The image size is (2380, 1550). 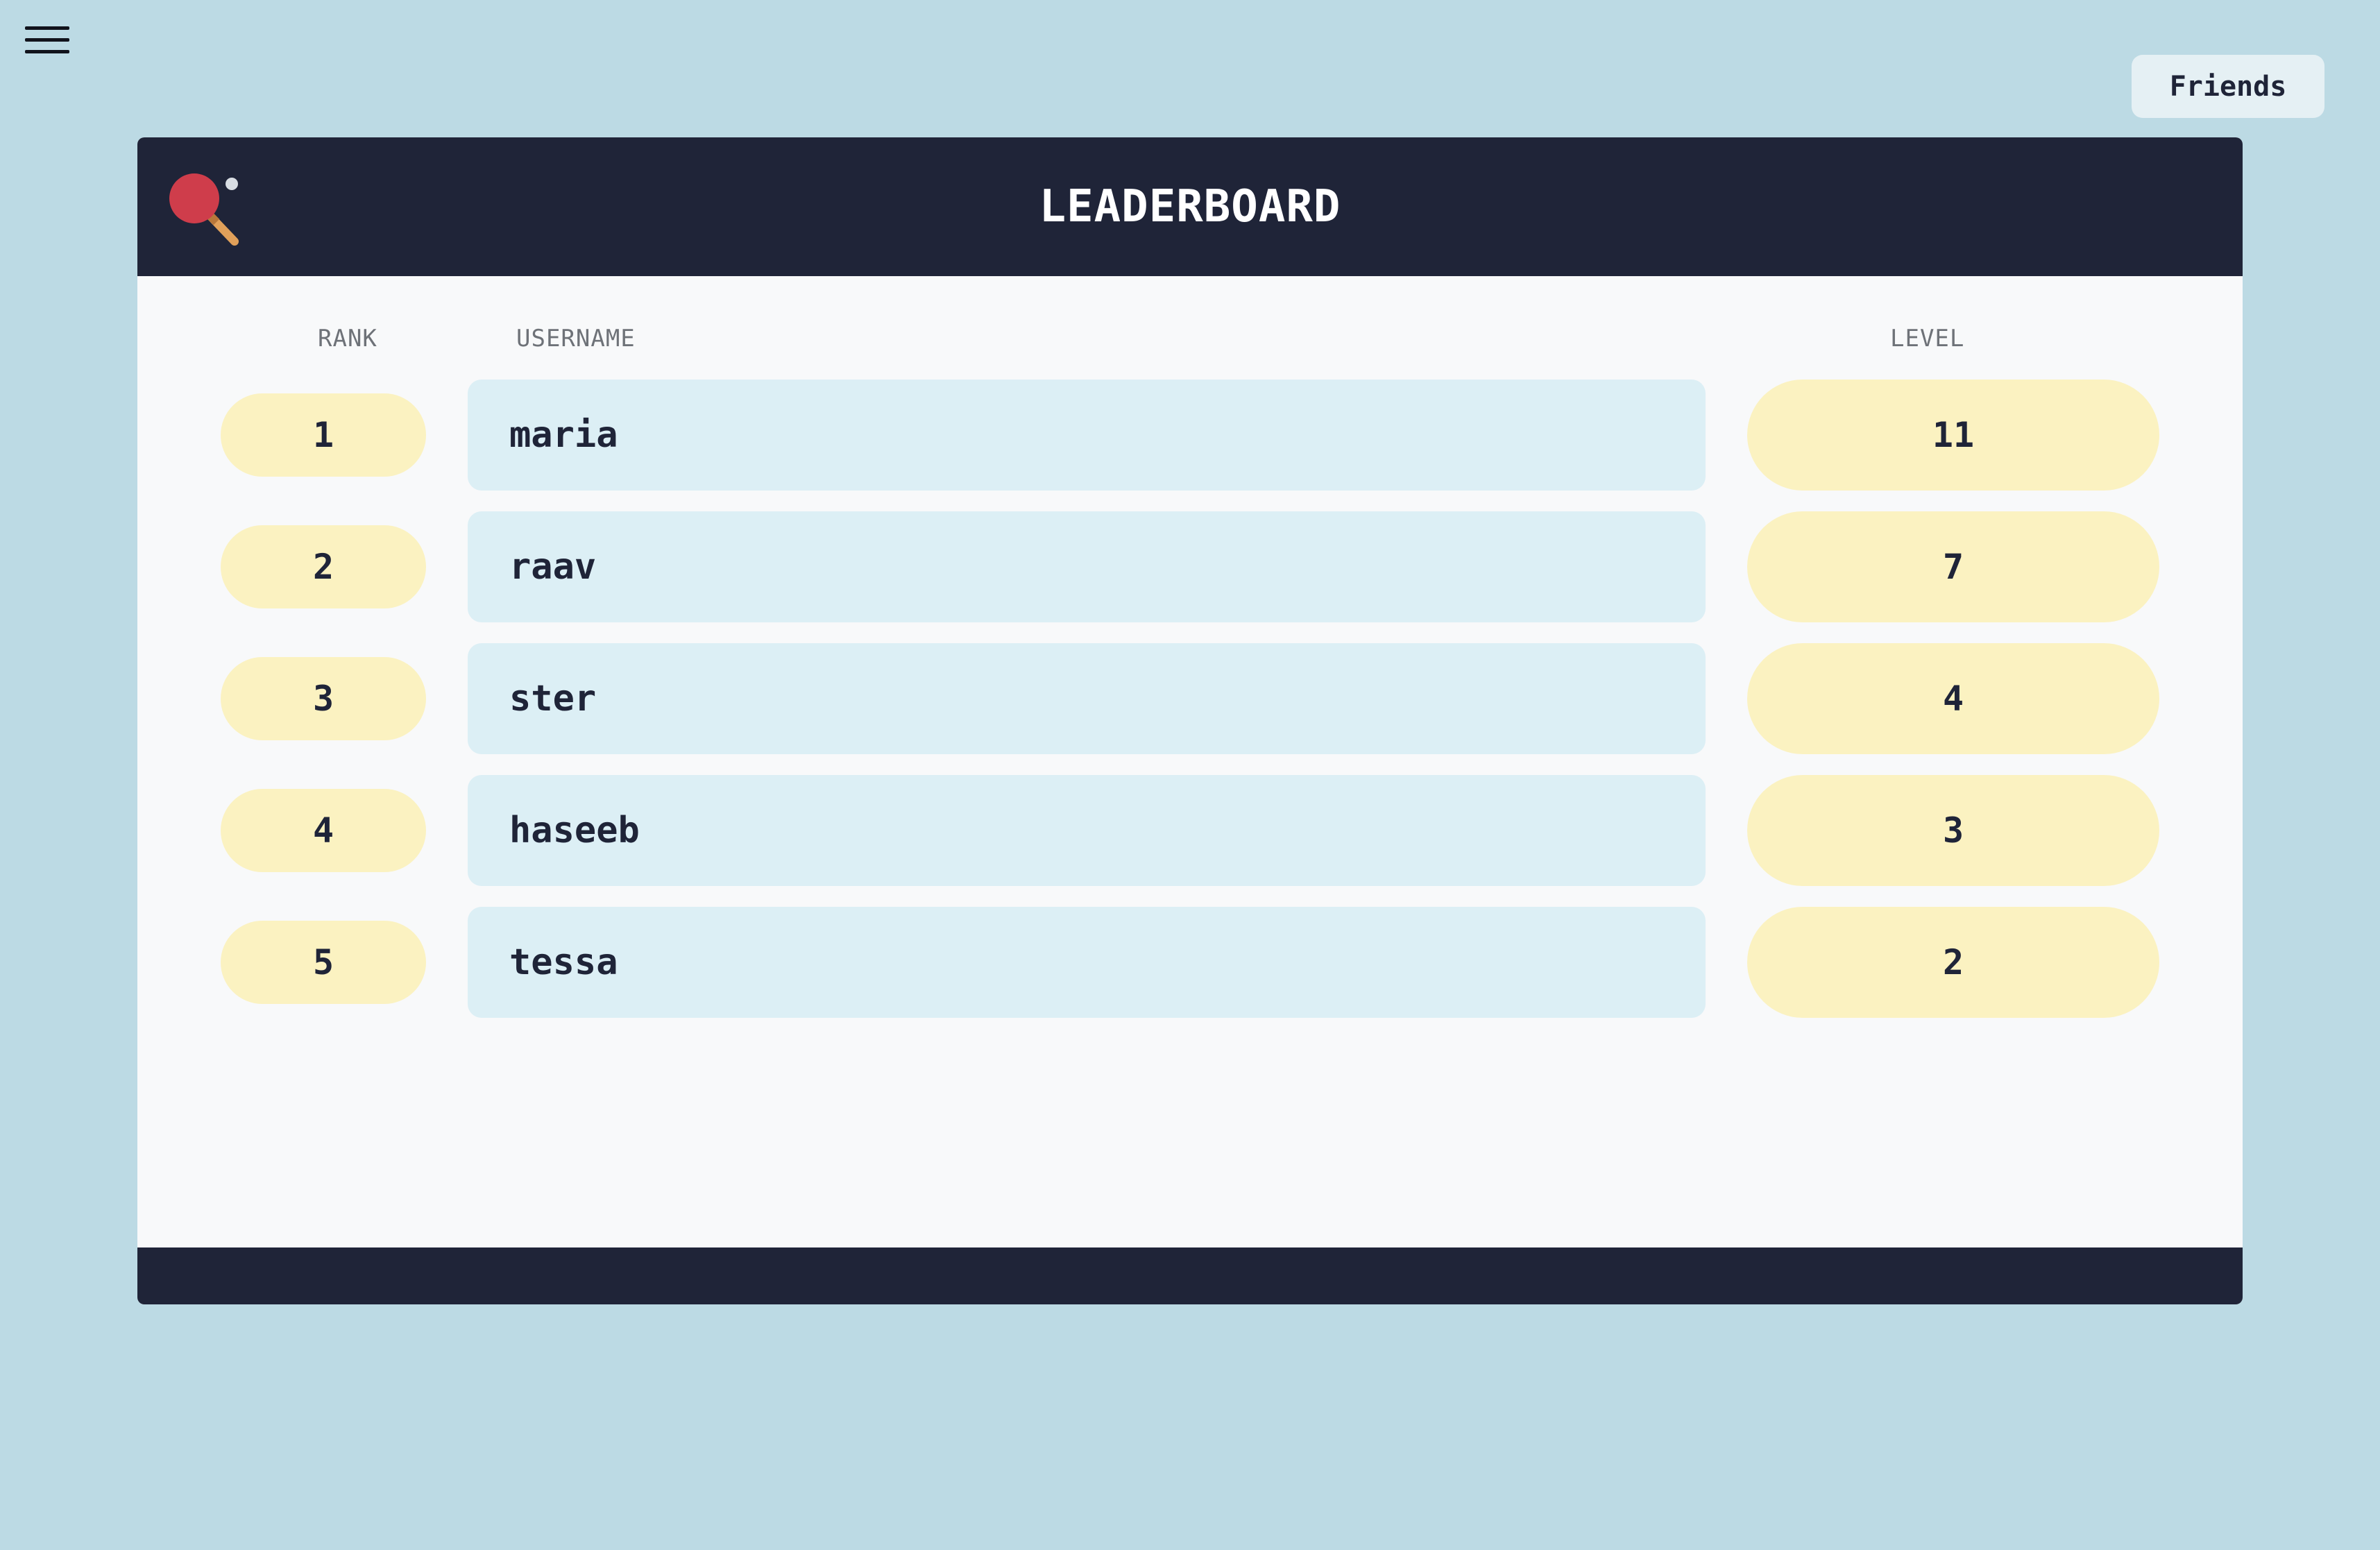 I want to click on leaderboard-footer, so click(x=1190, y=1275).